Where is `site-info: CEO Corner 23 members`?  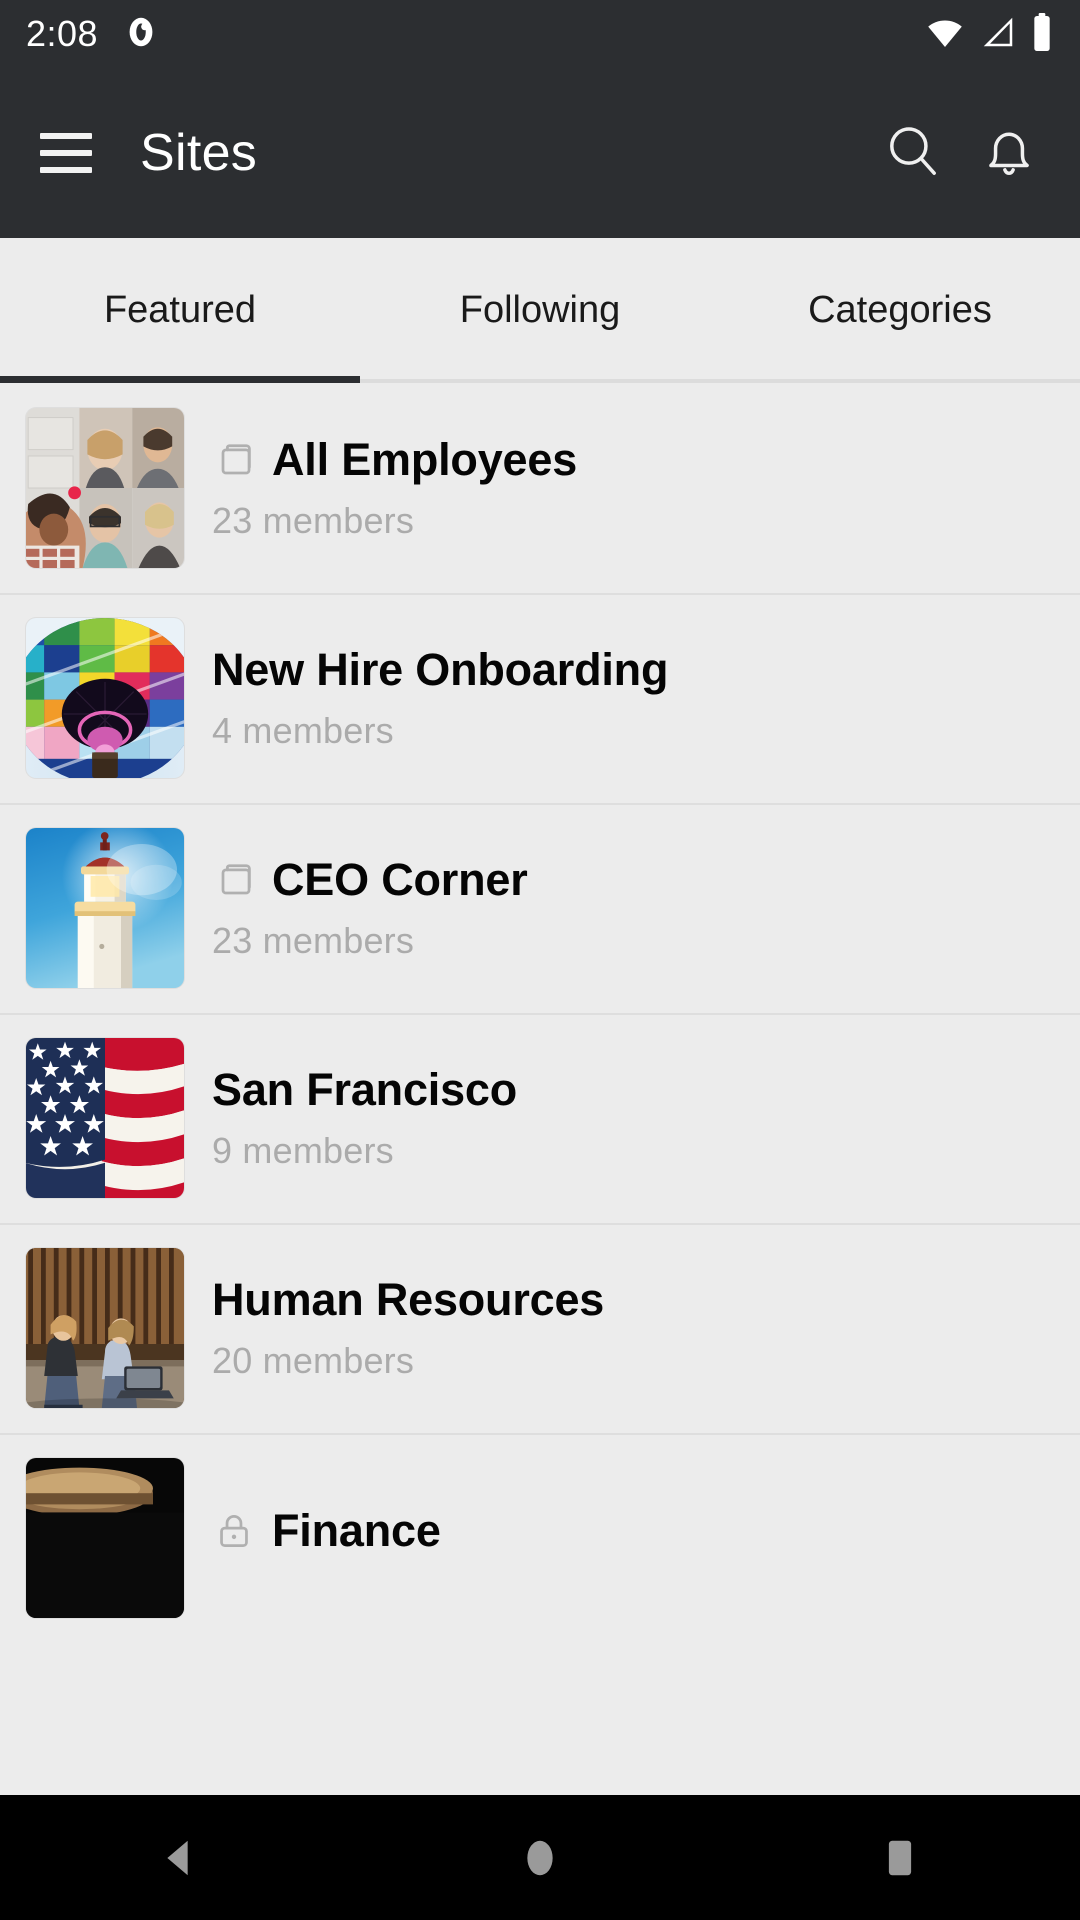 site-info: CEO Corner 23 members is located at coordinates (370, 908).